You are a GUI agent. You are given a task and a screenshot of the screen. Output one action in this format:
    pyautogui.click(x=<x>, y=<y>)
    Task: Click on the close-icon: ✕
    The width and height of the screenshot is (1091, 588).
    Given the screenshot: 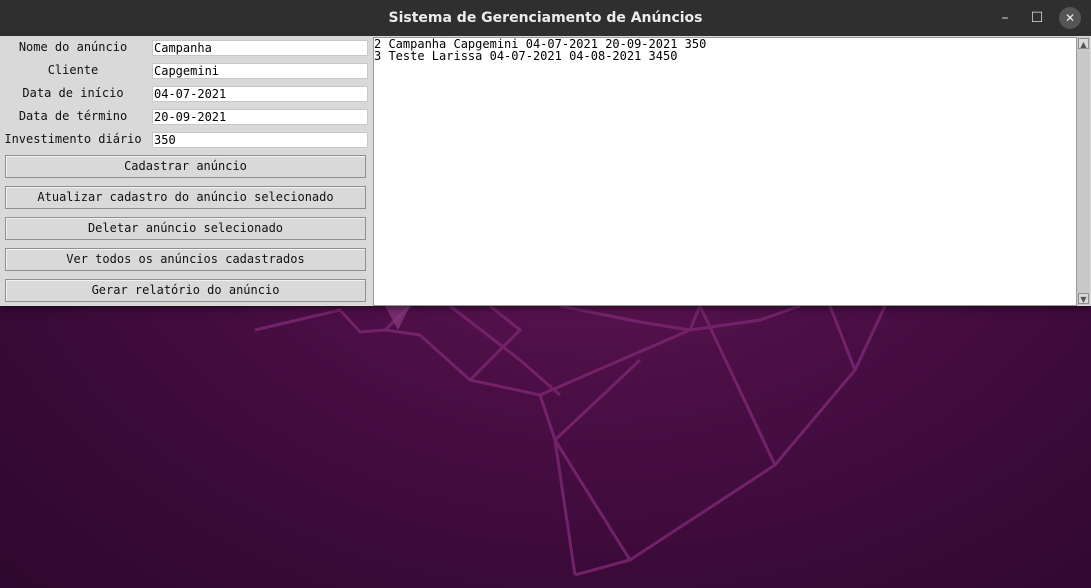 What is the action you would take?
    pyautogui.click(x=1070, y=18)
    